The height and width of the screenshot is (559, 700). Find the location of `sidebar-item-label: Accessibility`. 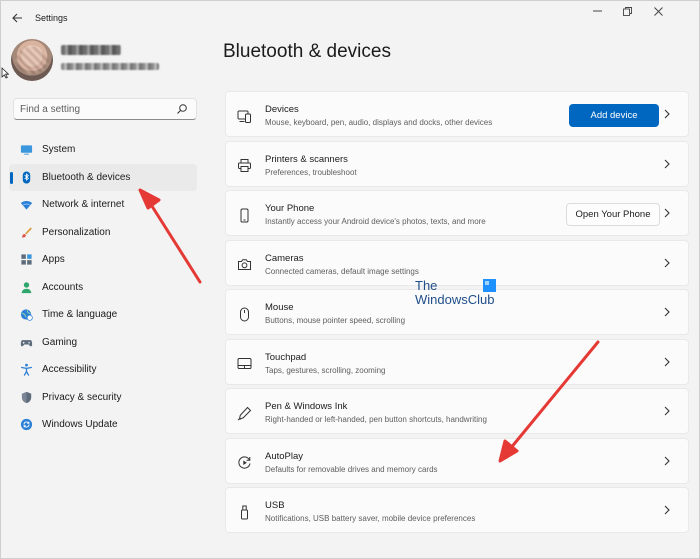

sidebar-item-label: Accessibility is located at coordinates (69, 370).